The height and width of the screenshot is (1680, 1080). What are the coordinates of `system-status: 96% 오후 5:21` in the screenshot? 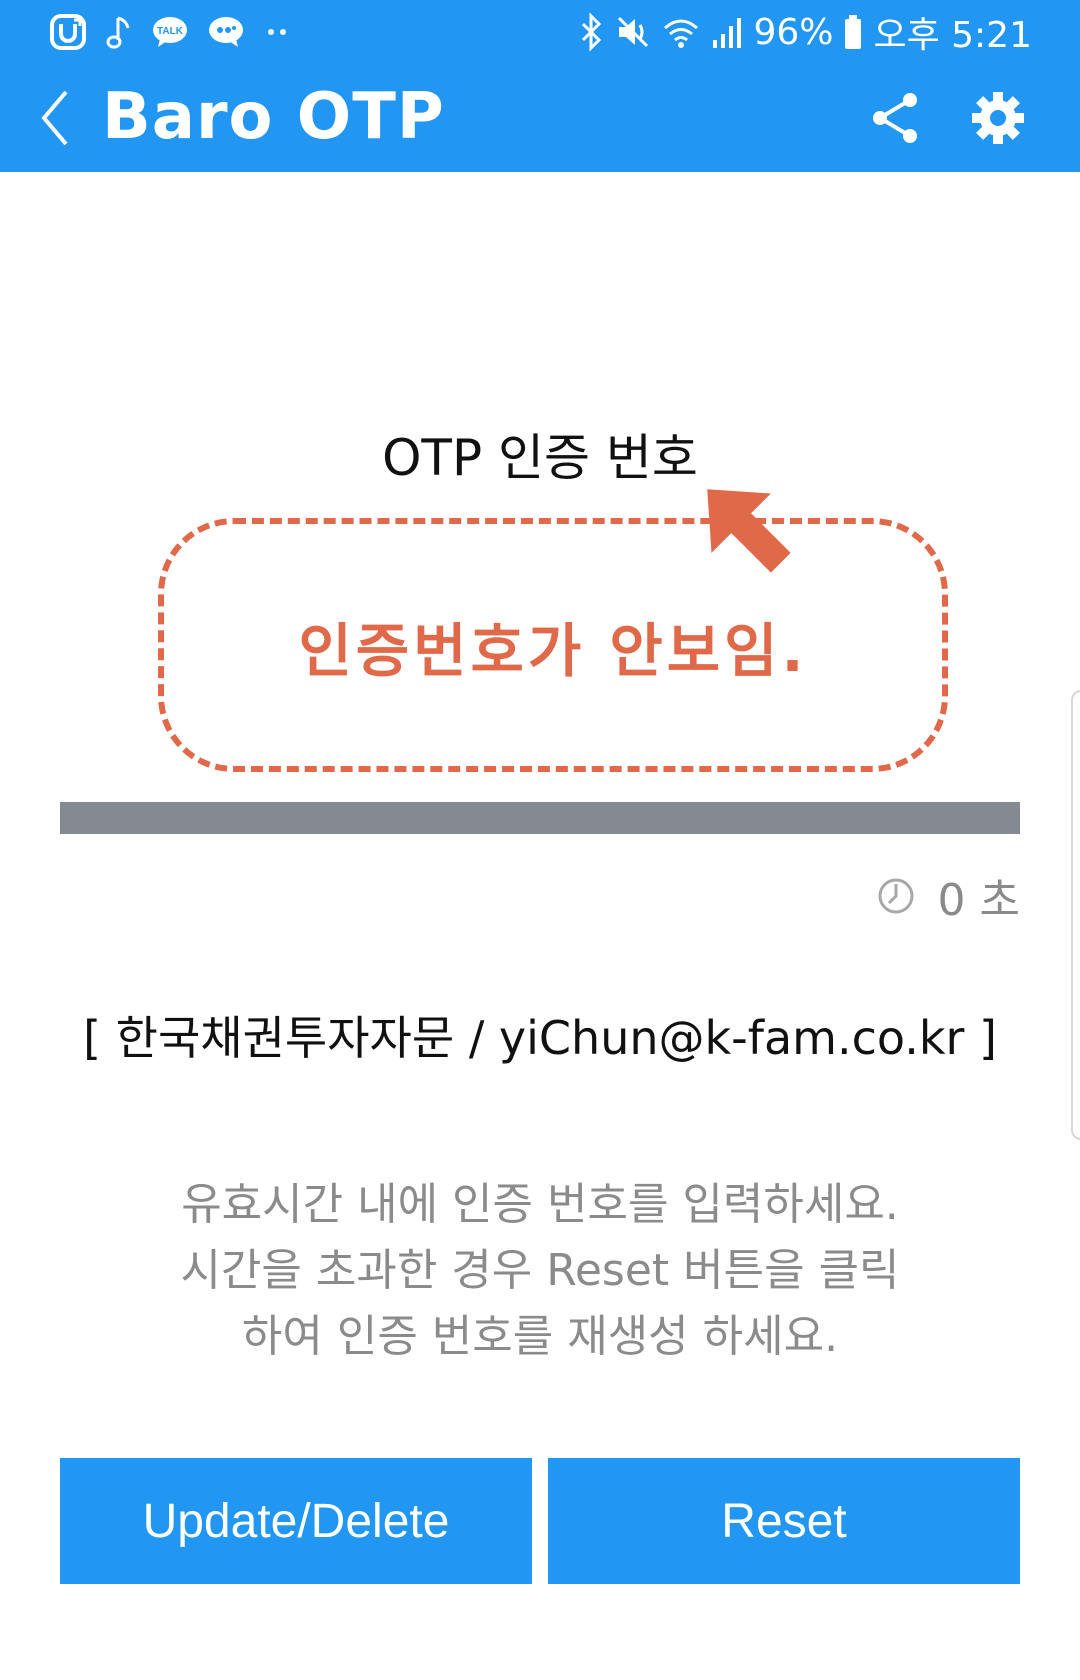 It's located at (804, 33).